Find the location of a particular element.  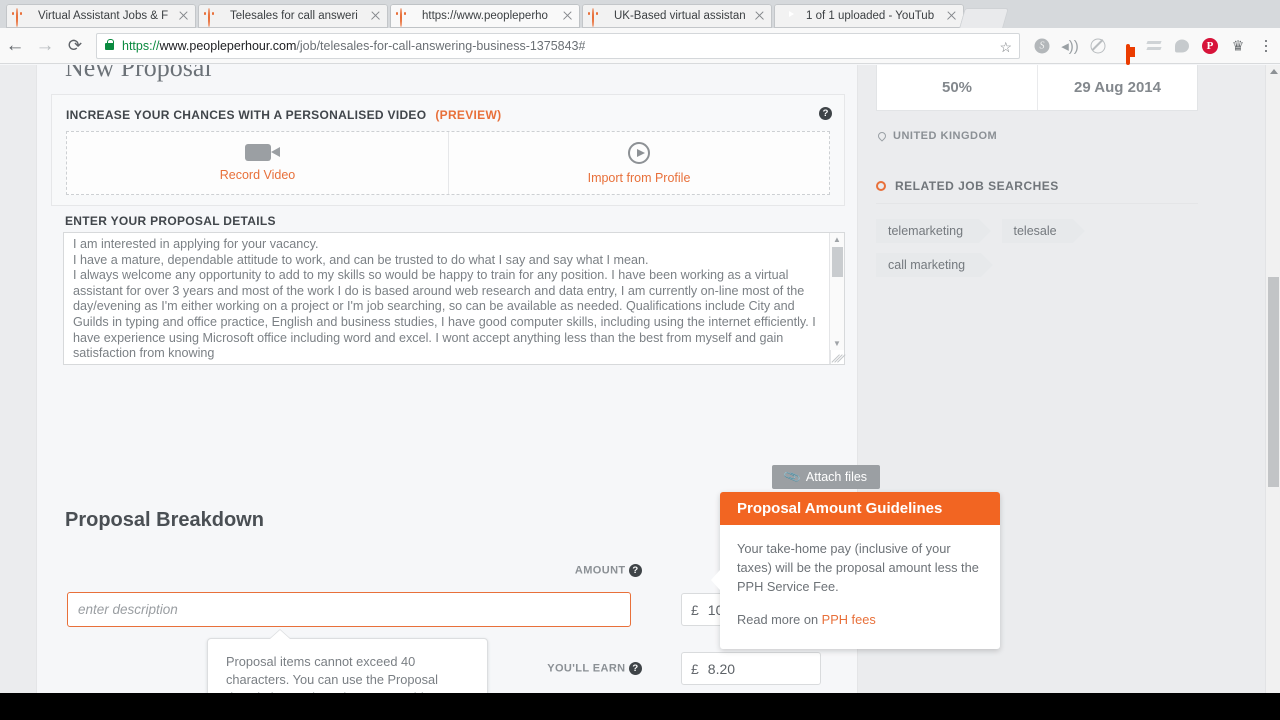

location-label: UNITED KINGDOM is located at coordinates (945, 136).